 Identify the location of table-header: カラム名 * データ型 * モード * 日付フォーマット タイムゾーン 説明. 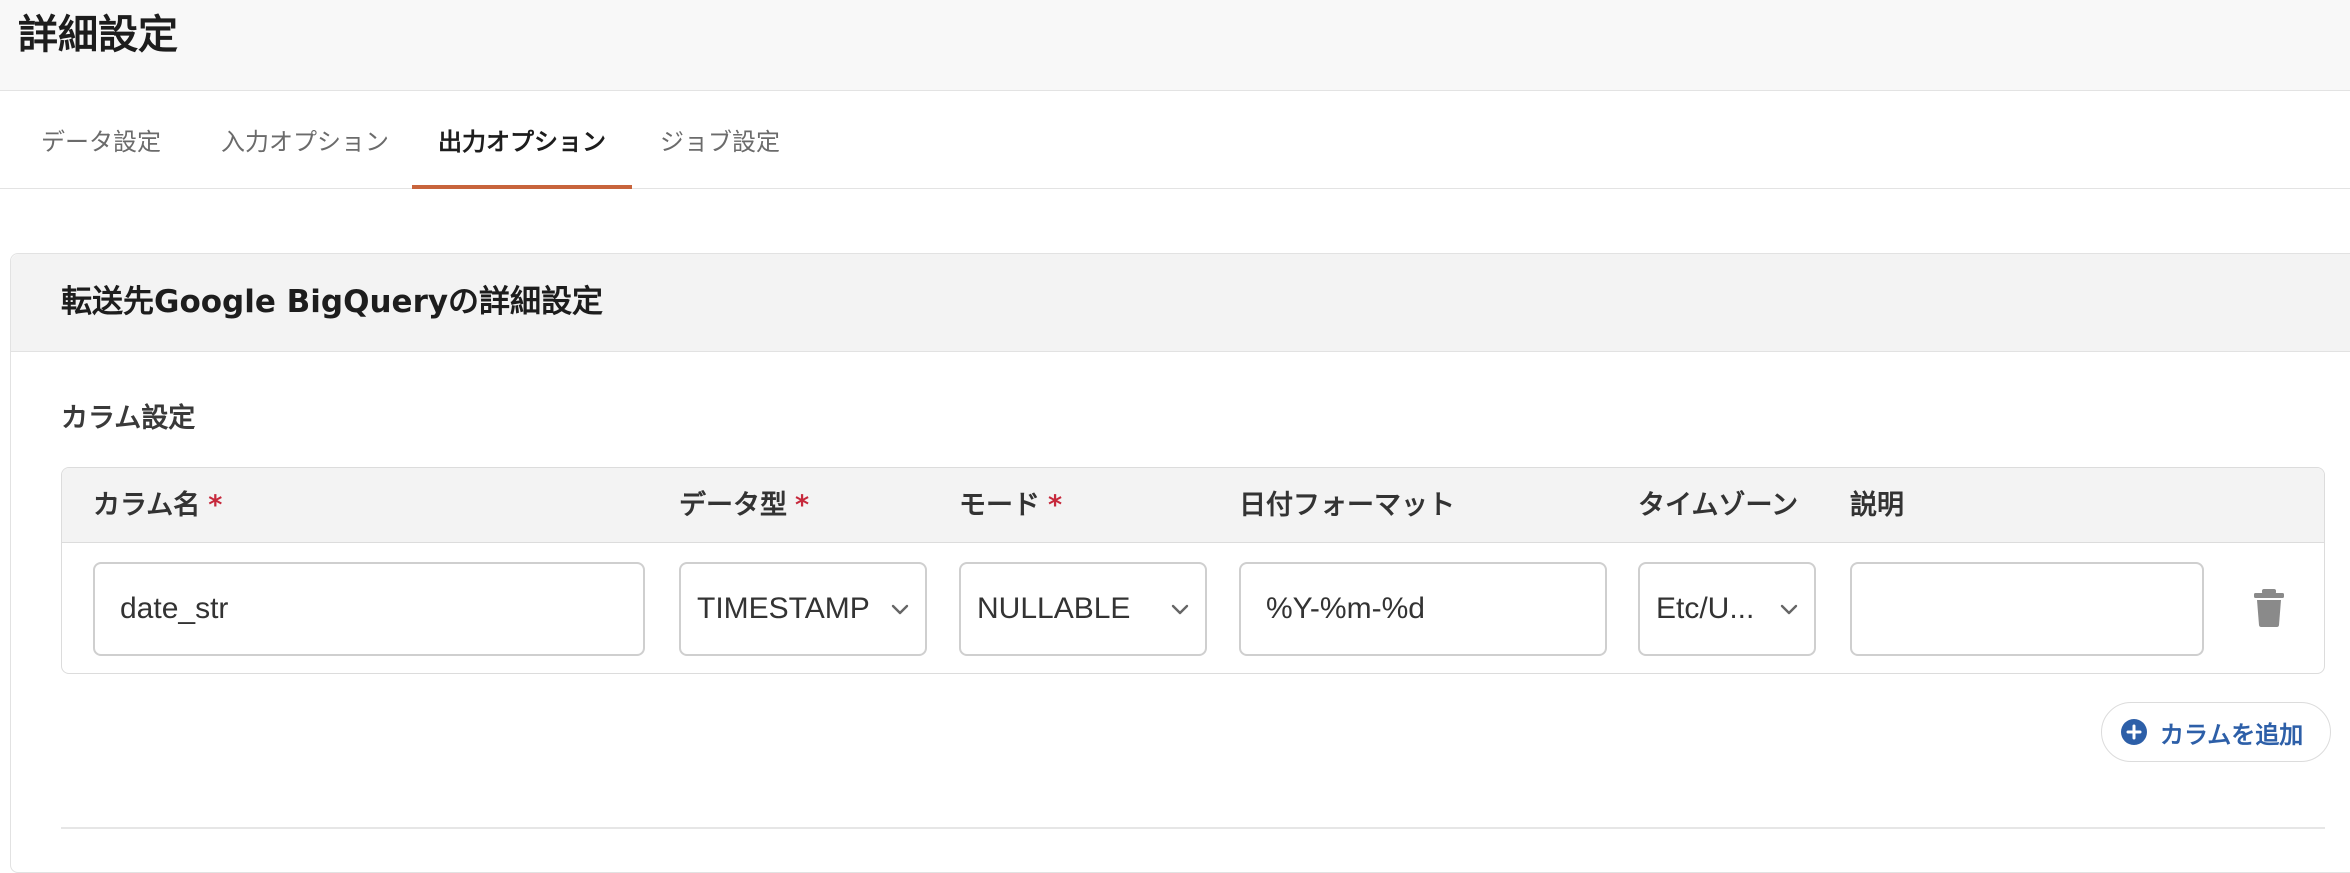
(1193, 505).